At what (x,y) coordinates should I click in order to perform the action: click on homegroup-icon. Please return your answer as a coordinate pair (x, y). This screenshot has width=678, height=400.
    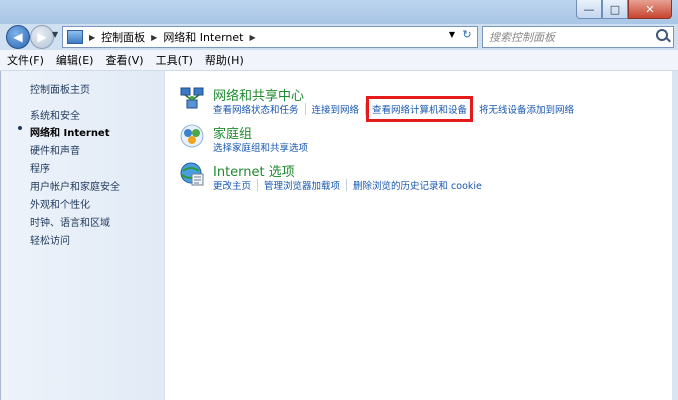
    Looking at the image, I should click on (192, 136).